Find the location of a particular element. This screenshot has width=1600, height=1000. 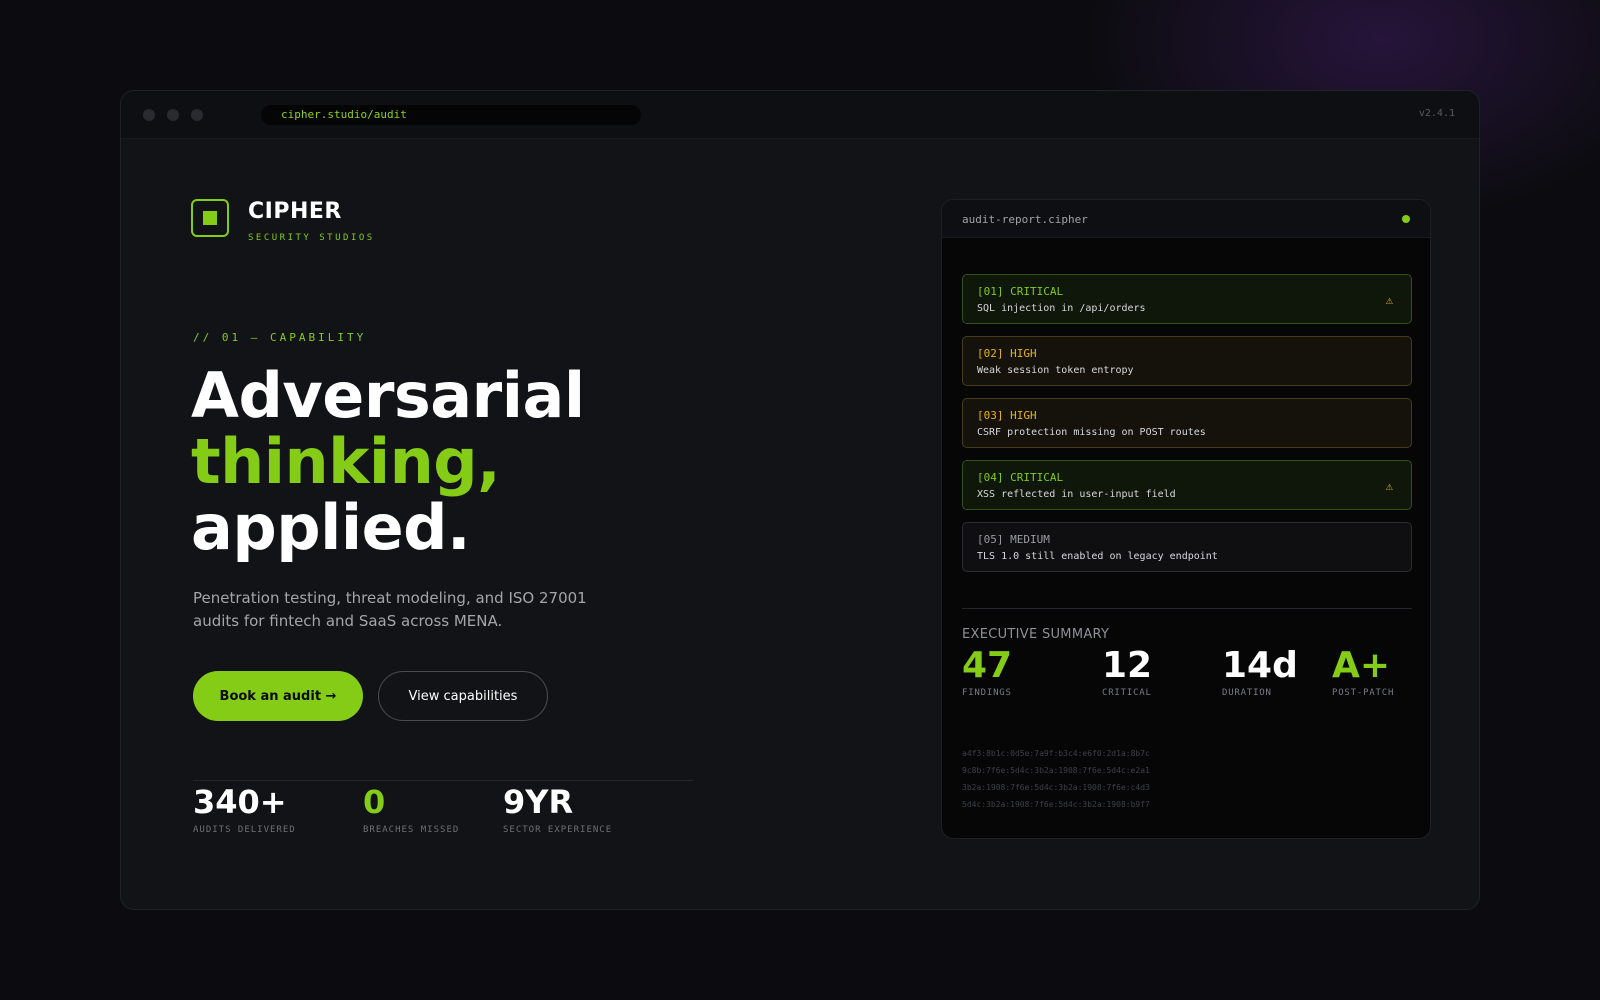

metric-value: A+ is located at coordinates (1361, 665).